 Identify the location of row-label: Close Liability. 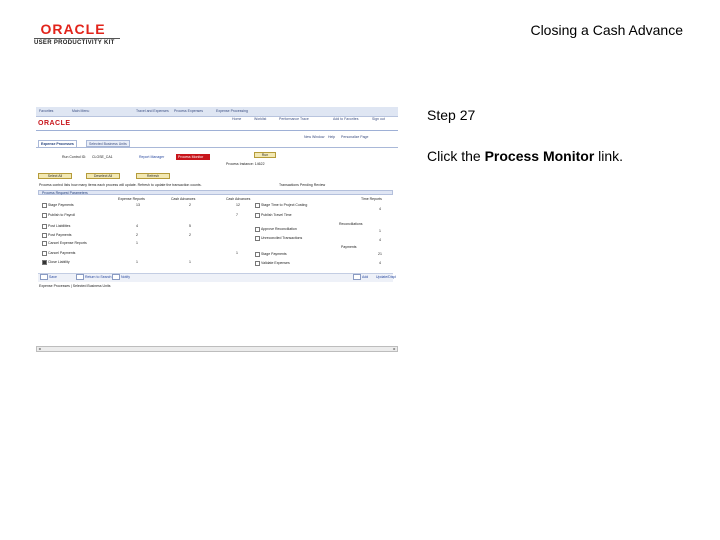
(59, 262).